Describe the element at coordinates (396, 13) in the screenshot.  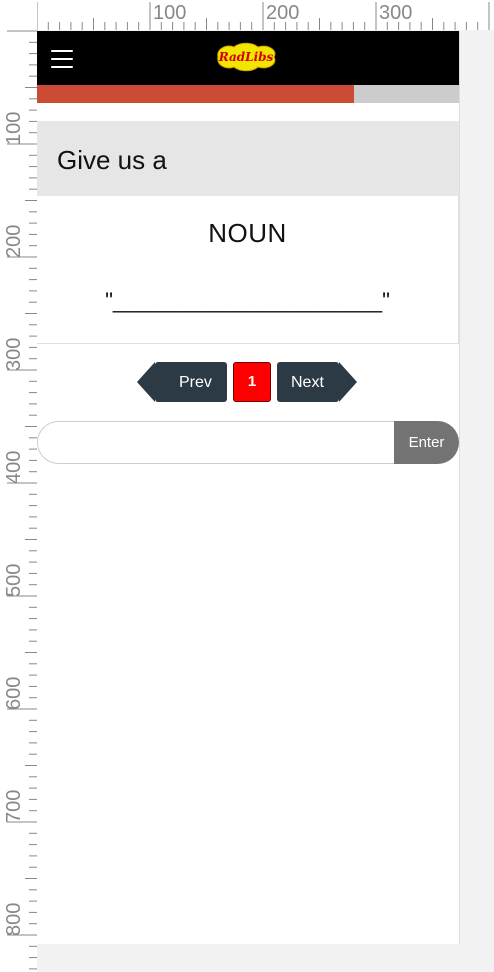
I see `ruler-top-label-300: 300` at that location.